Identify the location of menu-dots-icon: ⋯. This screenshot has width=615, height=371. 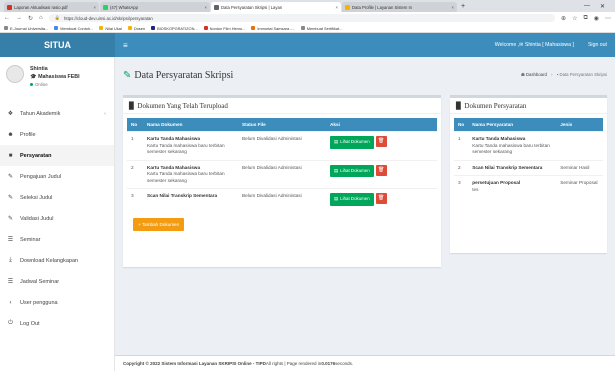
(608, 18).